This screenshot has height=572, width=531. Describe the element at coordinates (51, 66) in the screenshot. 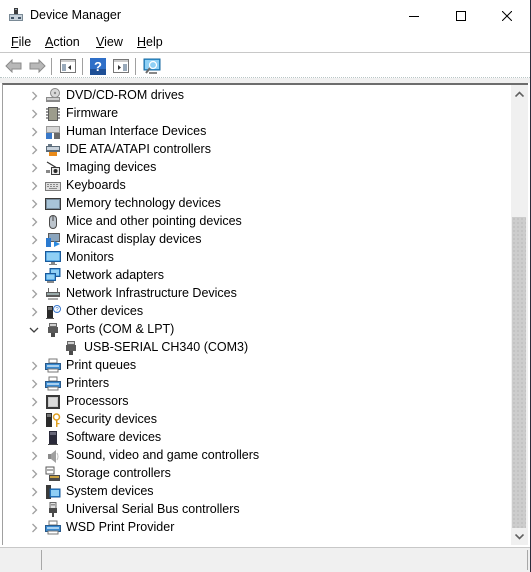

I see `toolbar-separator` at that location.